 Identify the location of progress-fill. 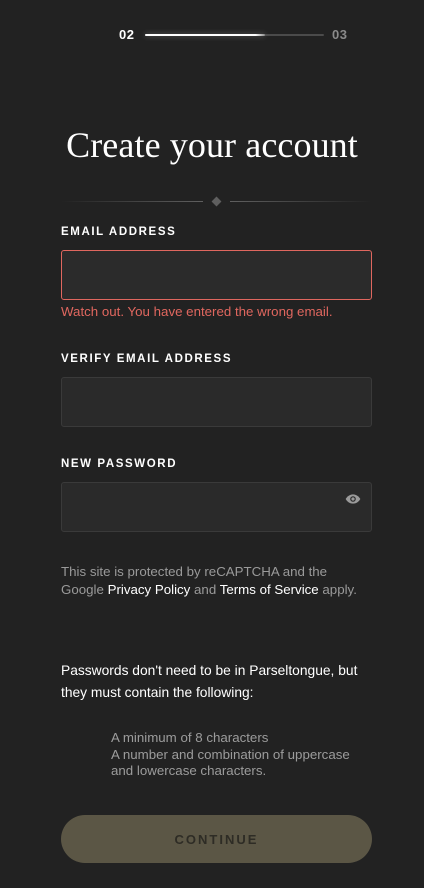
(205, 35).